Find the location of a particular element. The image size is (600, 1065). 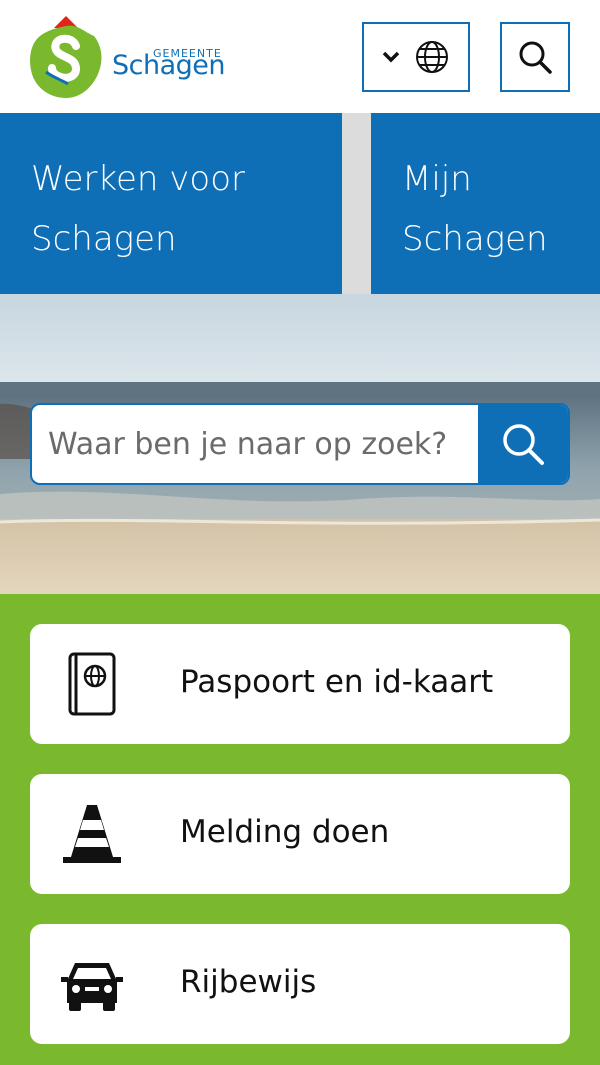

tile-label: Mijn Schagen is located at coordinates (475, 209).